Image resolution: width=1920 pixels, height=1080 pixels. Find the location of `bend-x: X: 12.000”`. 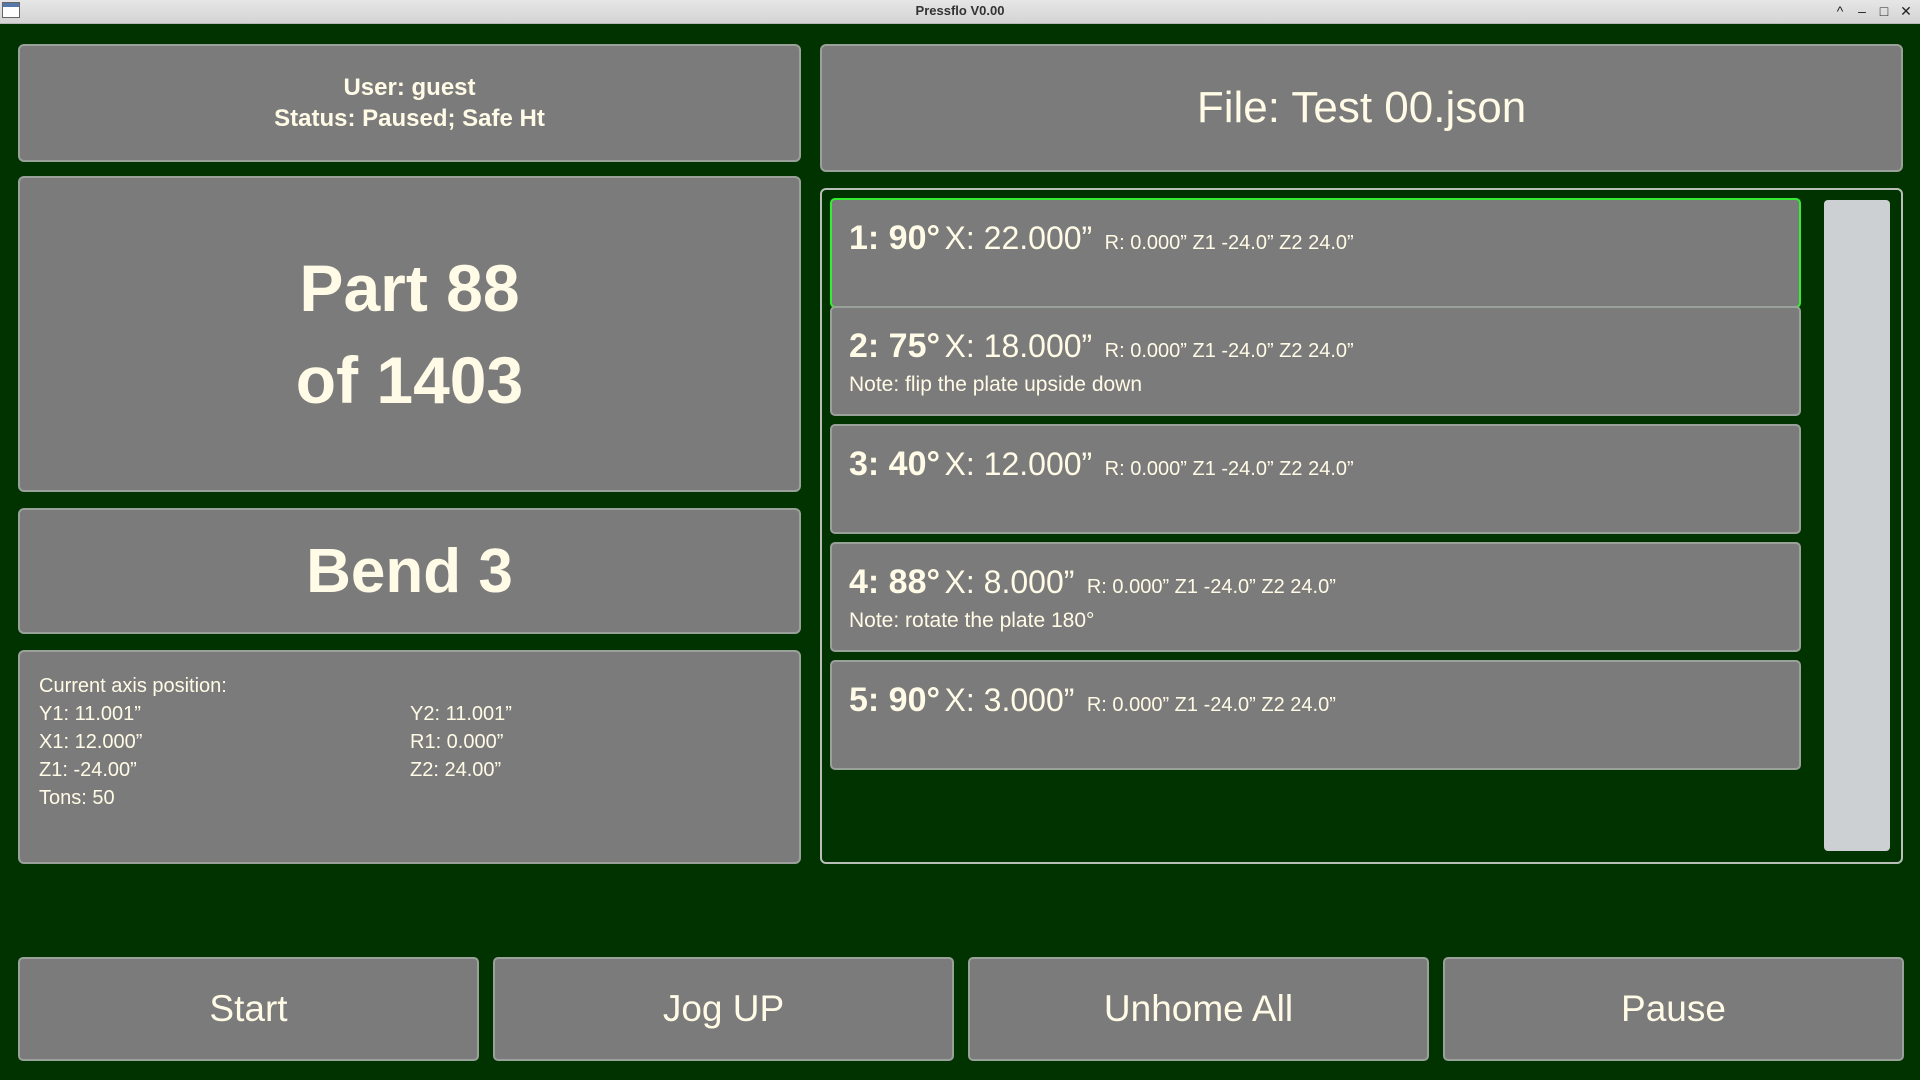

bend-x: X: 12.000” is located at coordinates (1018, 464).